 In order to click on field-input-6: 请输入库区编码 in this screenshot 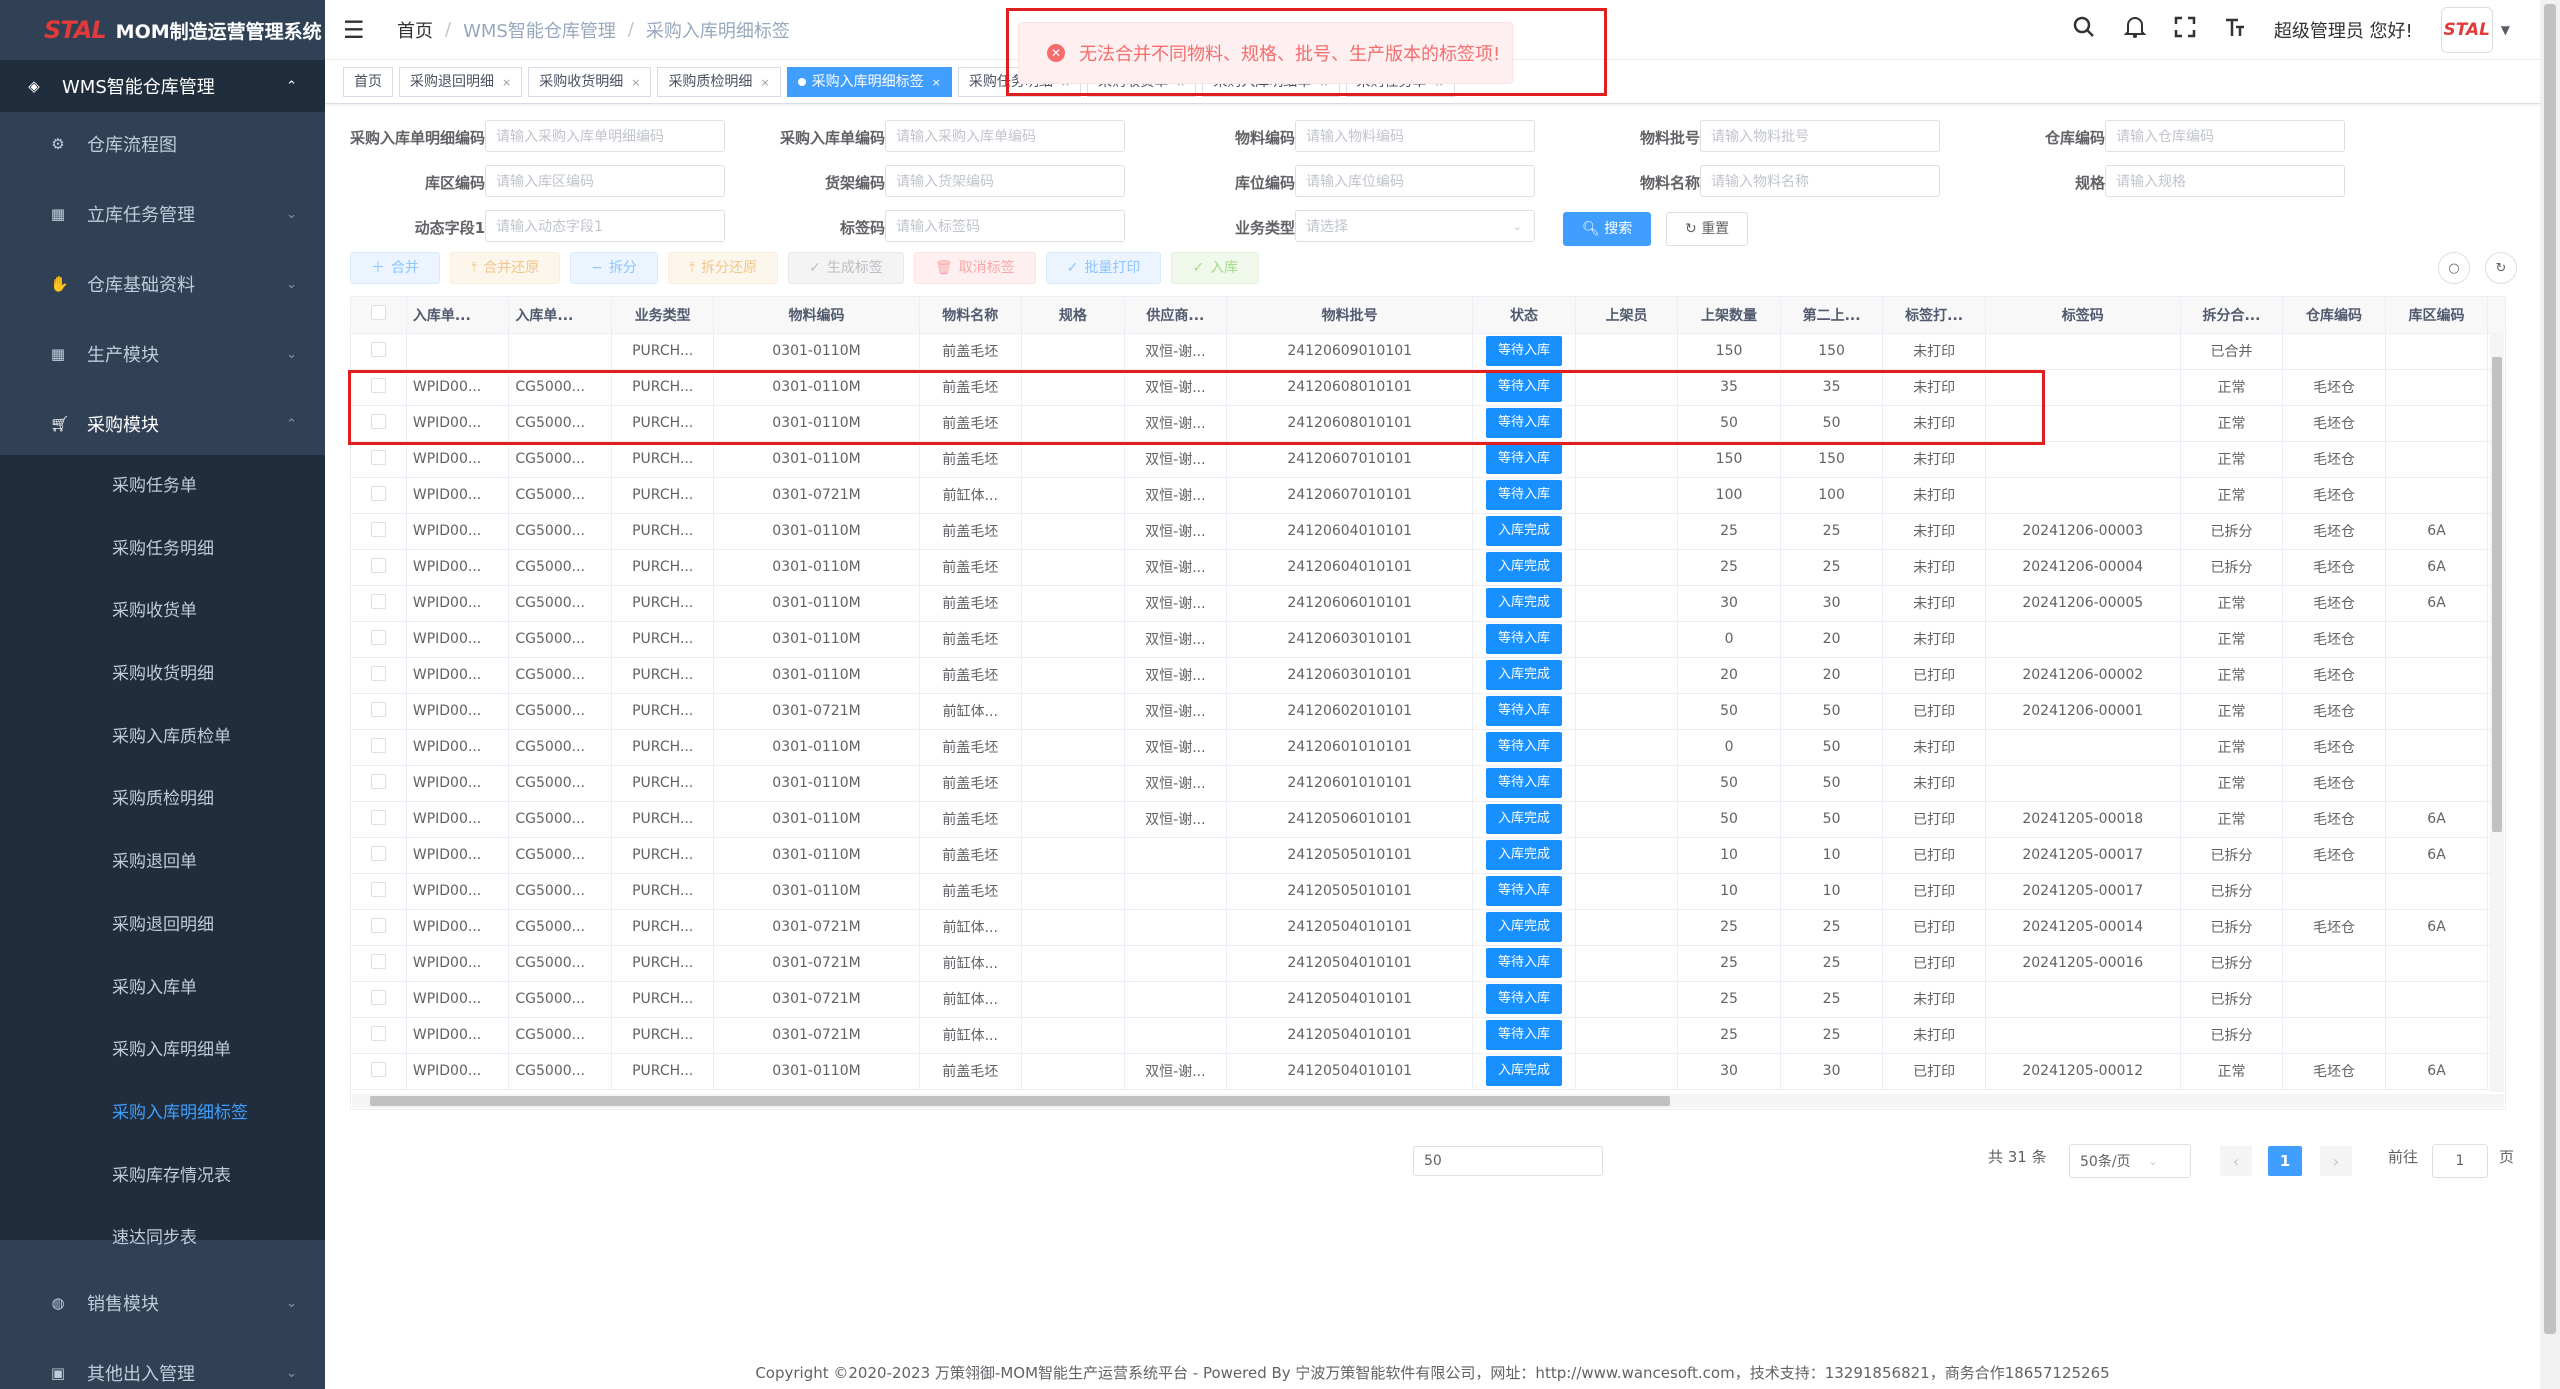, I will do `click(605, 181)`.